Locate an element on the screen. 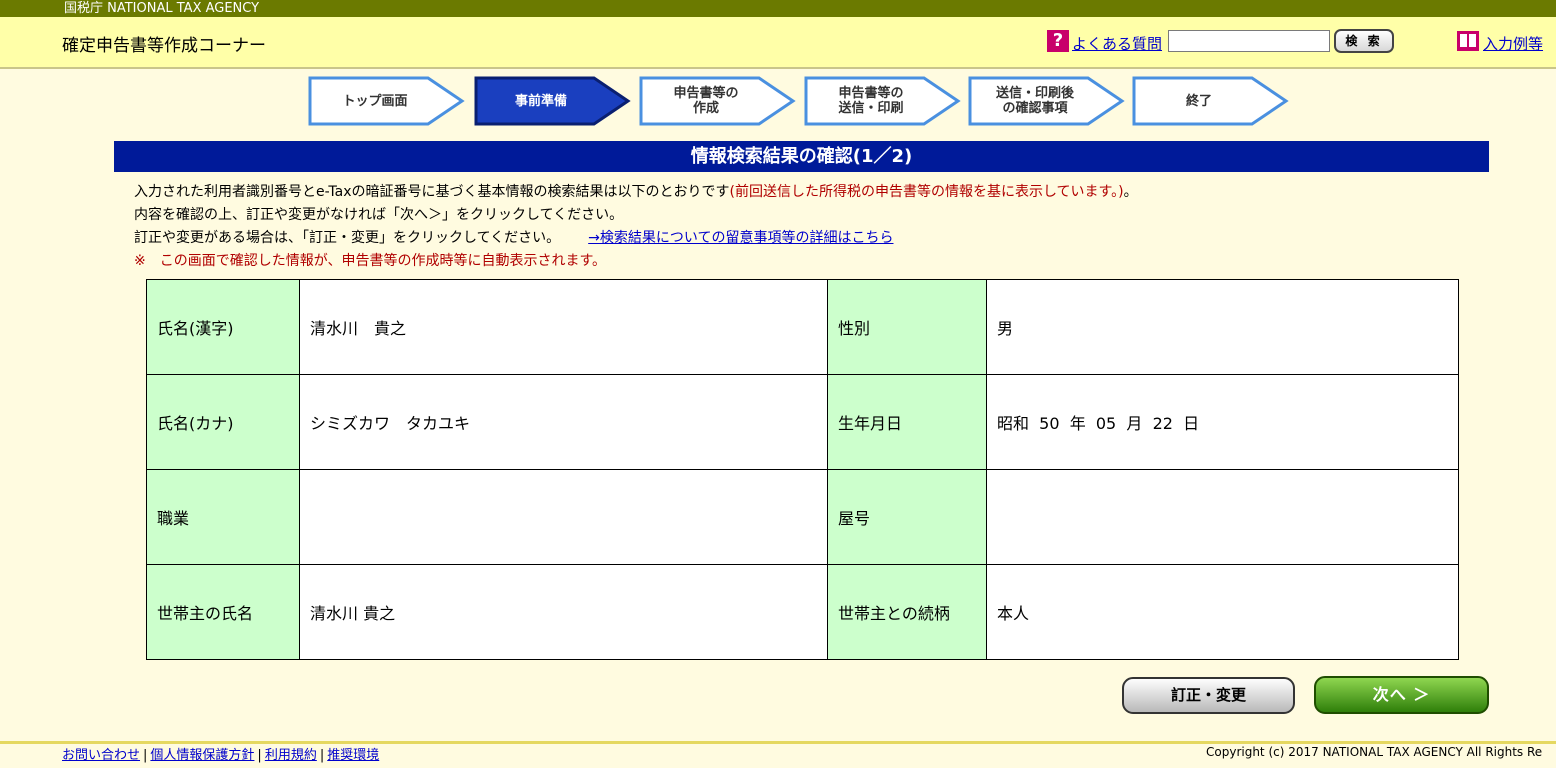 Image resolution: width=1556 pixels, height=768 pixels. auto-display-note: ※ この画面で確認した情報が、申告書等の作成時等に自動表示されます。 is located at coordinates (370, 261).